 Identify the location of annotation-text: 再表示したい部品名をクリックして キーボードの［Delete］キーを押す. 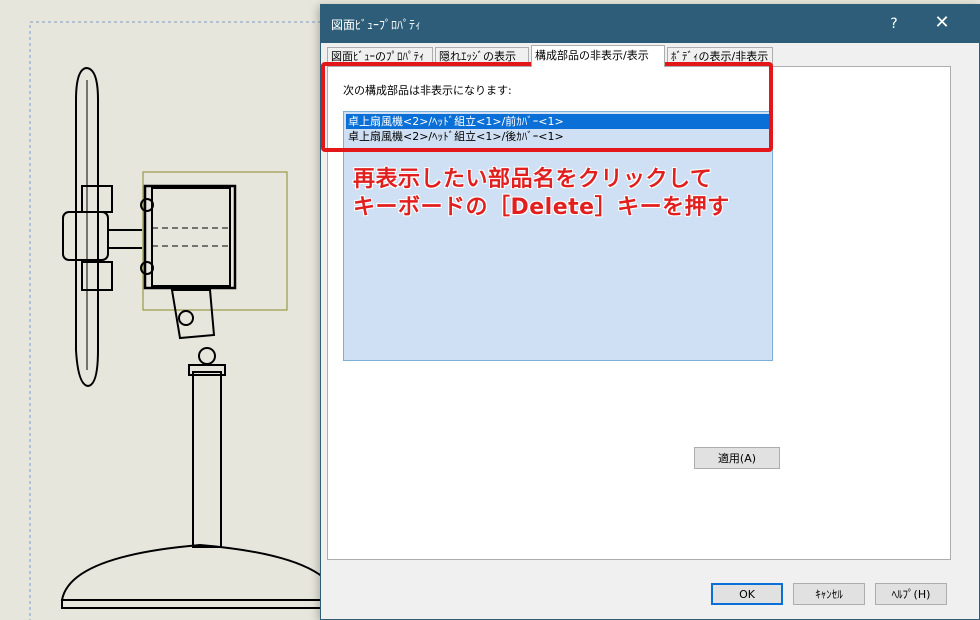
(541, 194).